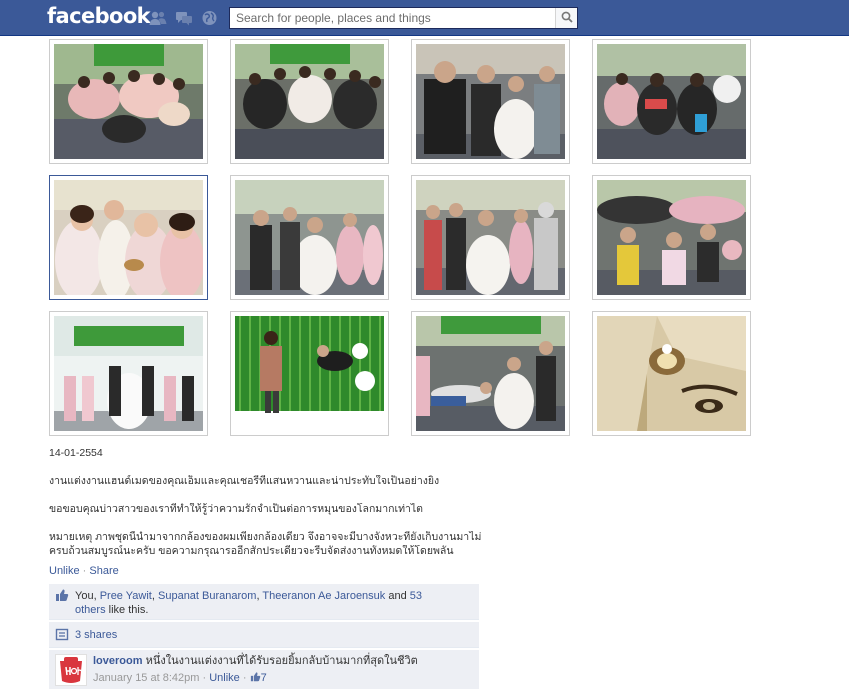 The image size is (849, 689). I want to click on comment-unlike-link: Unlike, so click(224, 678).